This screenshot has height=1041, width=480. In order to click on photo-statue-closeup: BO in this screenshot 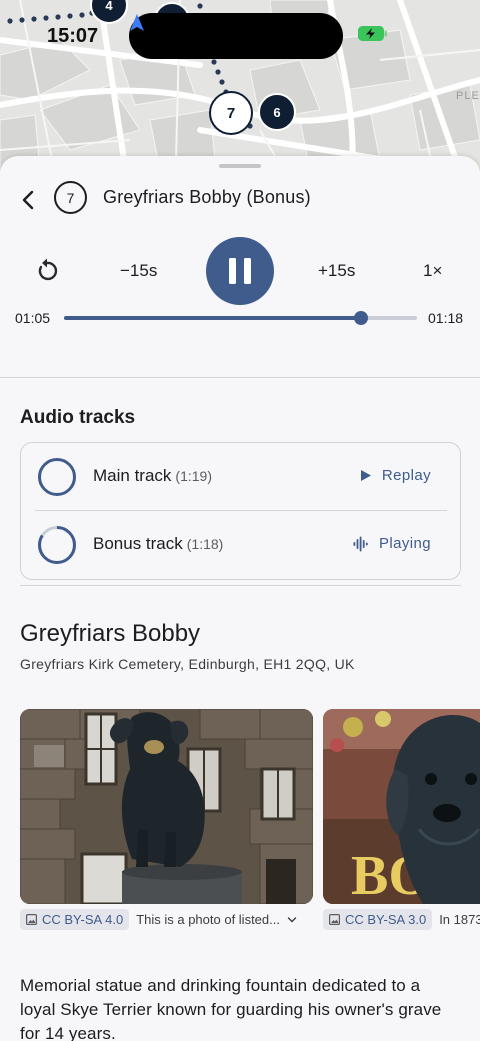, I will do `click(401, 806)`.